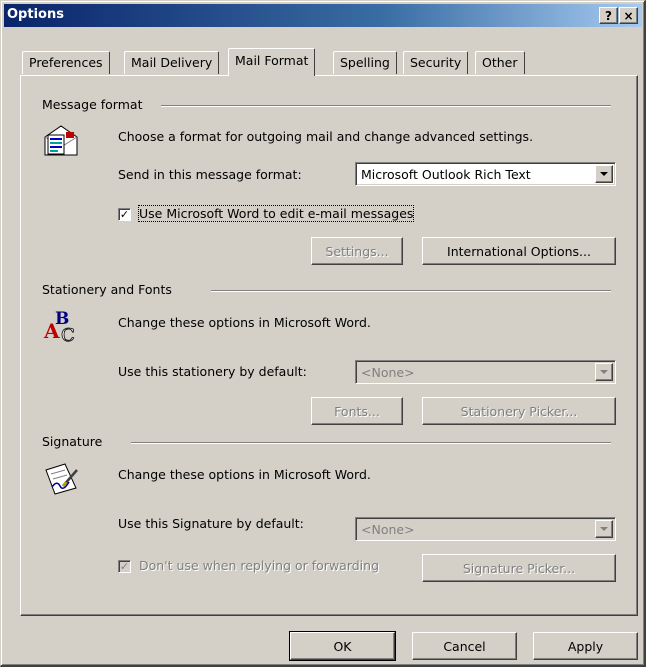  Describe the element at coordinates (212, 371) in the screenshot. I see `stationery-label: Use this stationery by default:` at that location.